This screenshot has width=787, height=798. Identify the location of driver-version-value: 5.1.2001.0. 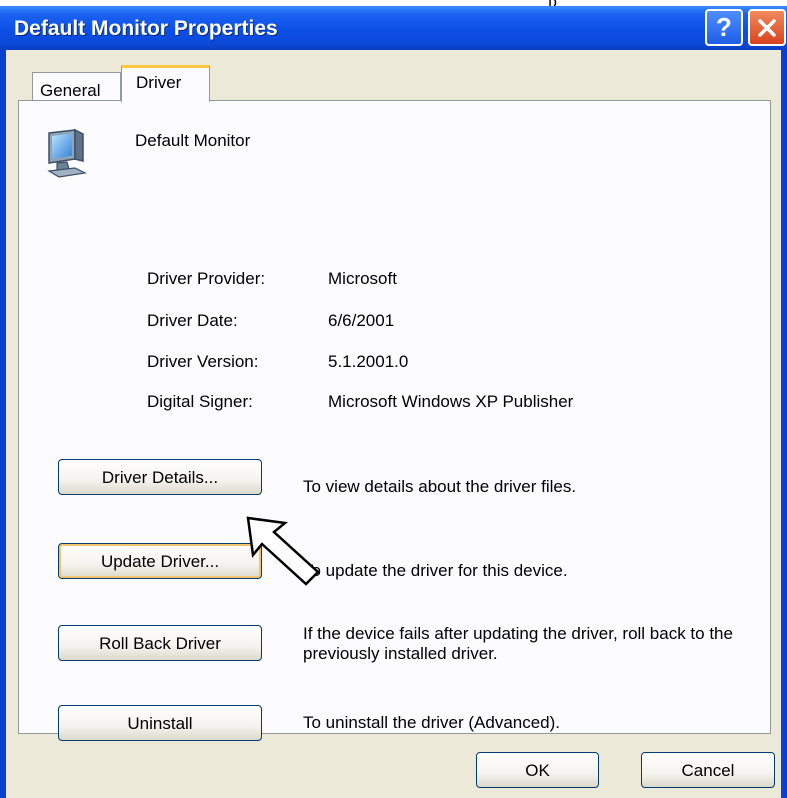
(368, 361).